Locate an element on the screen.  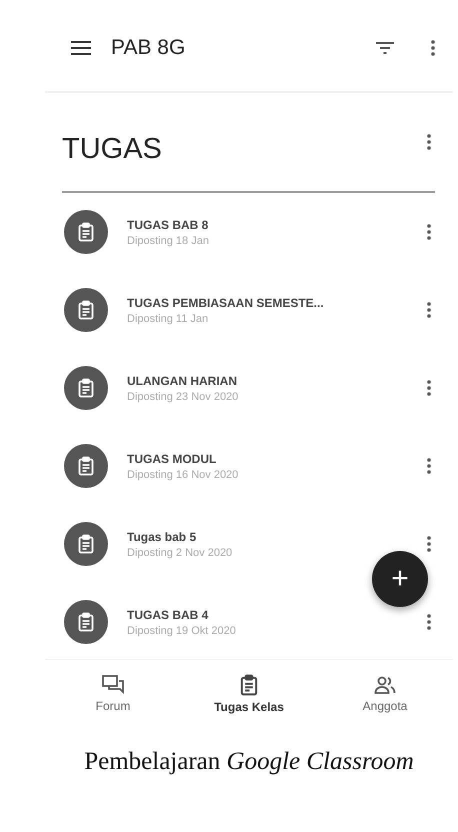
class-title: PAB 8G is located at coordinates (148, 48).